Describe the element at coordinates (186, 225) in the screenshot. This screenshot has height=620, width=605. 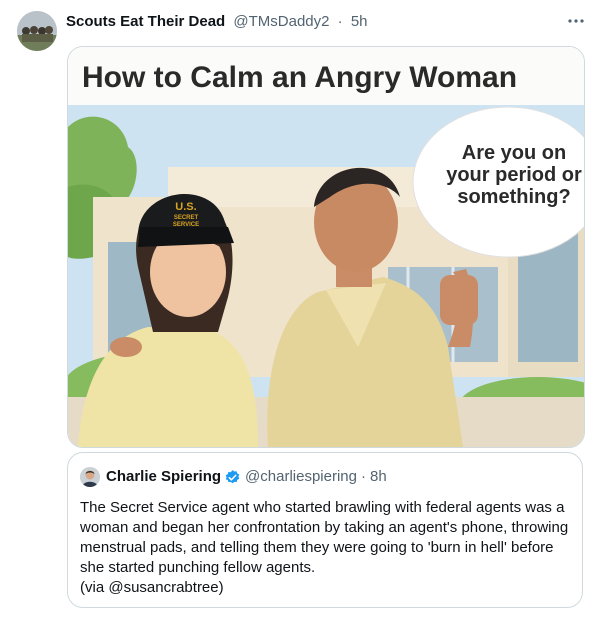
I see `cap-text-line3: SERVICE` at that location.